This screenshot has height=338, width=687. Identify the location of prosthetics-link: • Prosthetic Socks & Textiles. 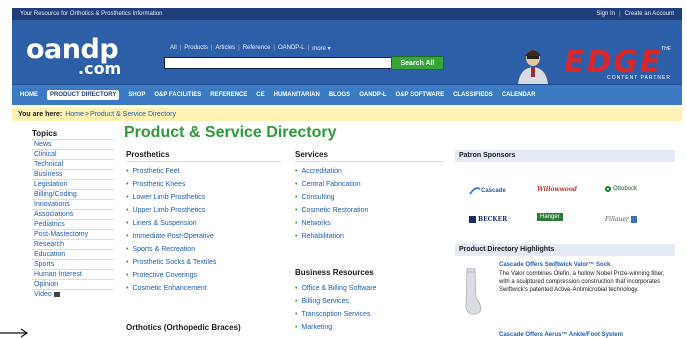
(203, 262).